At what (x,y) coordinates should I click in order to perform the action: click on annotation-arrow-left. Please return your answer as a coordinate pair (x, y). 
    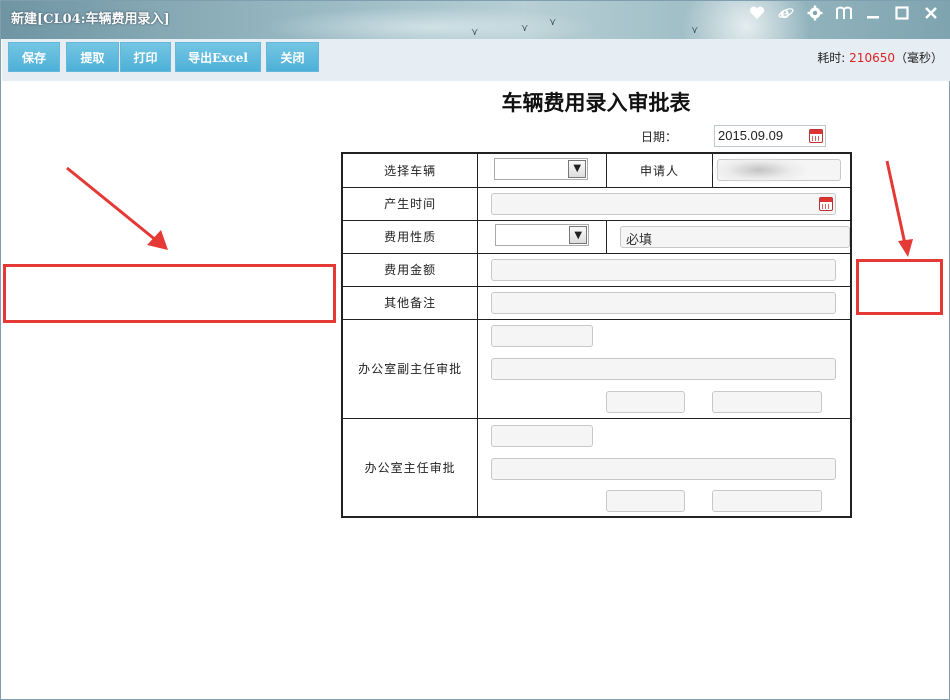
    Looking at the image, I should click on (117, 208).